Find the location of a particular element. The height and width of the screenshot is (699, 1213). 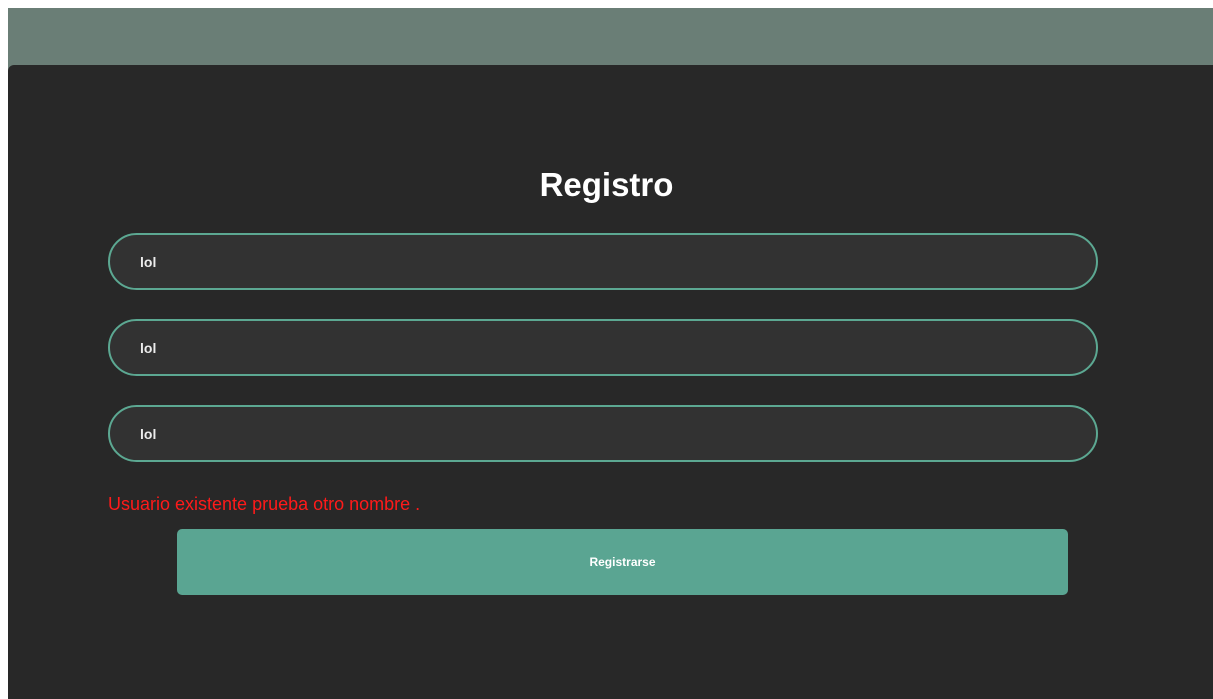

error-message: Usuario existente prueba otro nombre . is located at coordinates (264, 504).